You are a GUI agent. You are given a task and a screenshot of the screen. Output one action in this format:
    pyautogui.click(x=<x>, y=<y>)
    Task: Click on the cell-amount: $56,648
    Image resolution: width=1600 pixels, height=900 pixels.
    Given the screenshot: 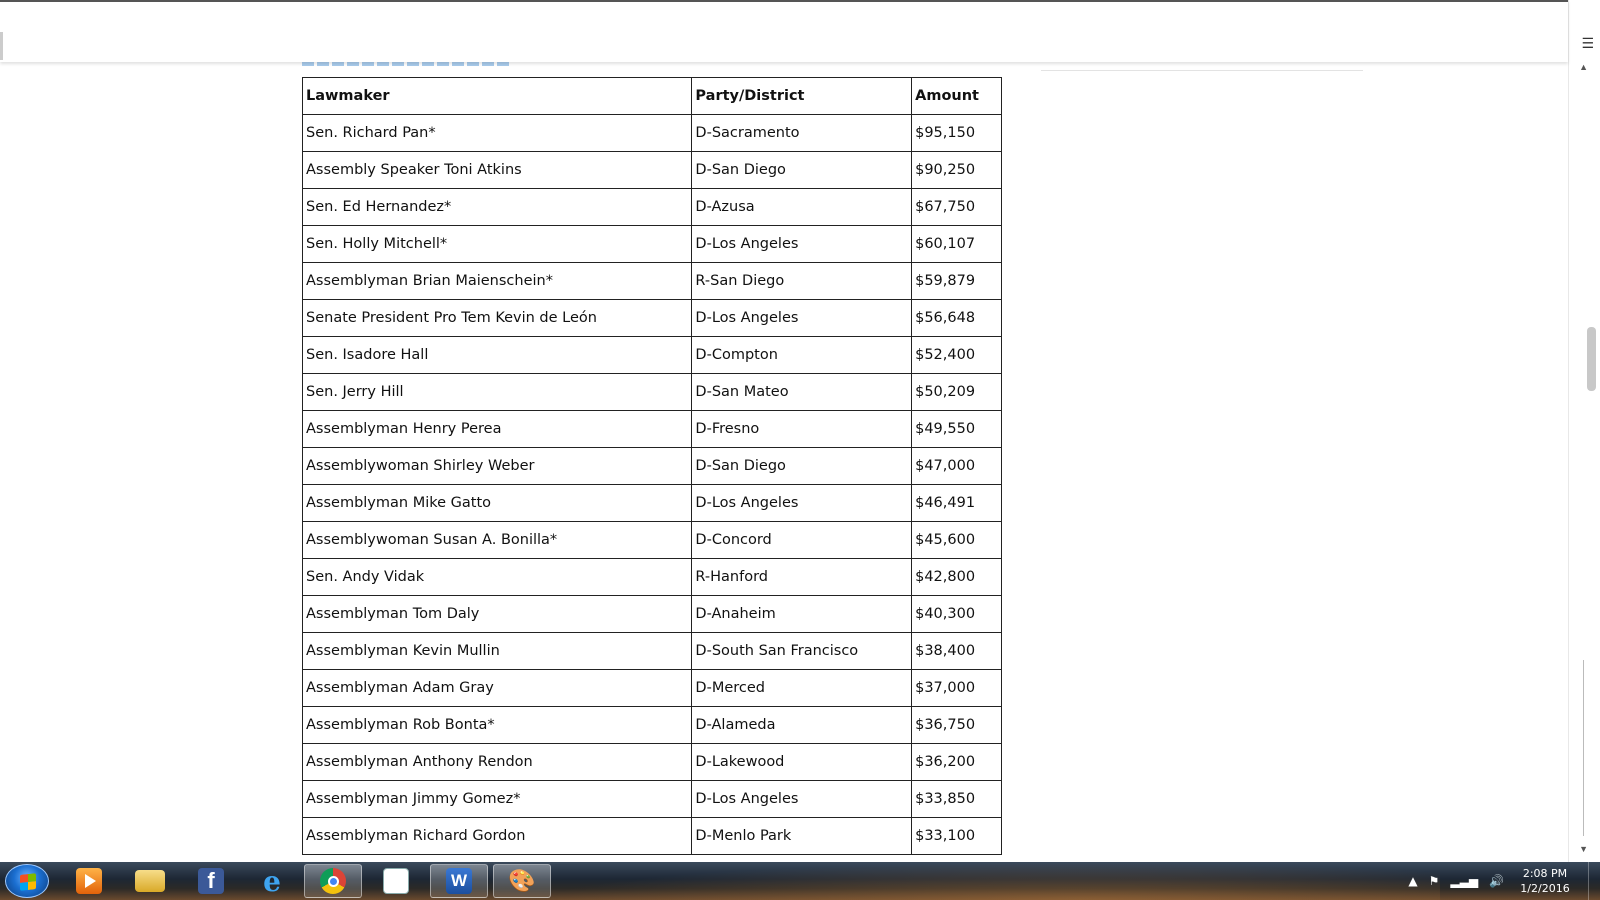 What is the action you would take?
    pyautogui.click(x=956, y=318)
    